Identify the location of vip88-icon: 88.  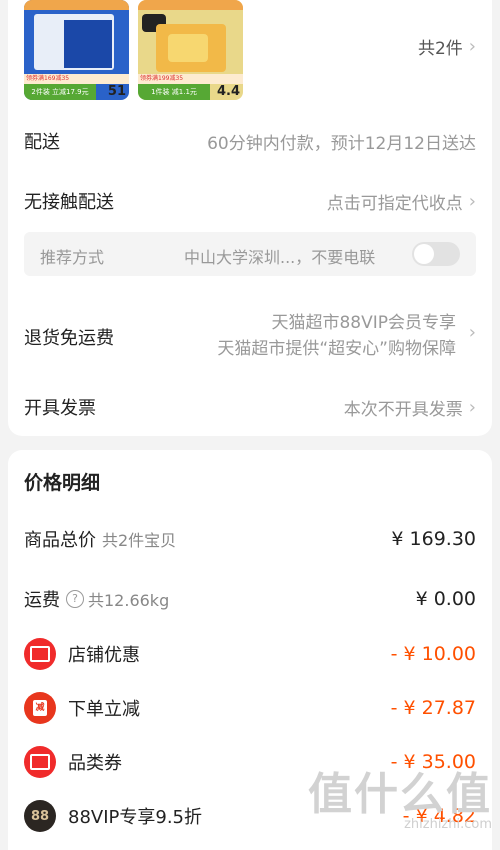
(40, 816).